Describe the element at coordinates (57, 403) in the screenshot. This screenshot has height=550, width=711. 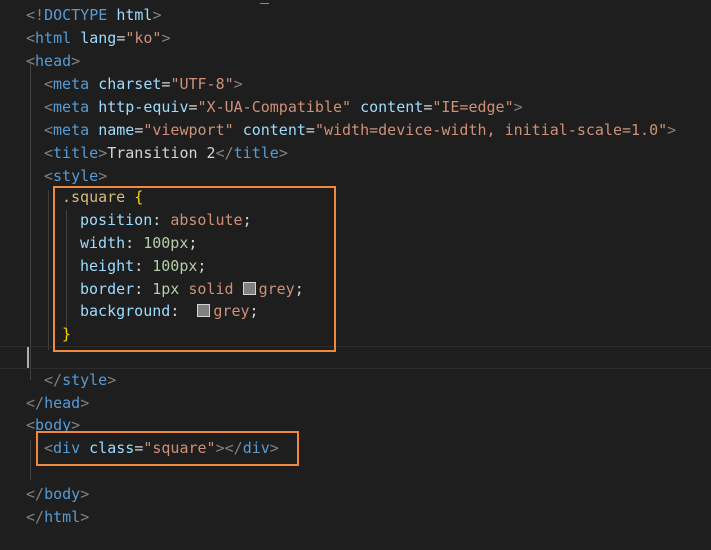
I see `code-line-18: </head>` at that location.